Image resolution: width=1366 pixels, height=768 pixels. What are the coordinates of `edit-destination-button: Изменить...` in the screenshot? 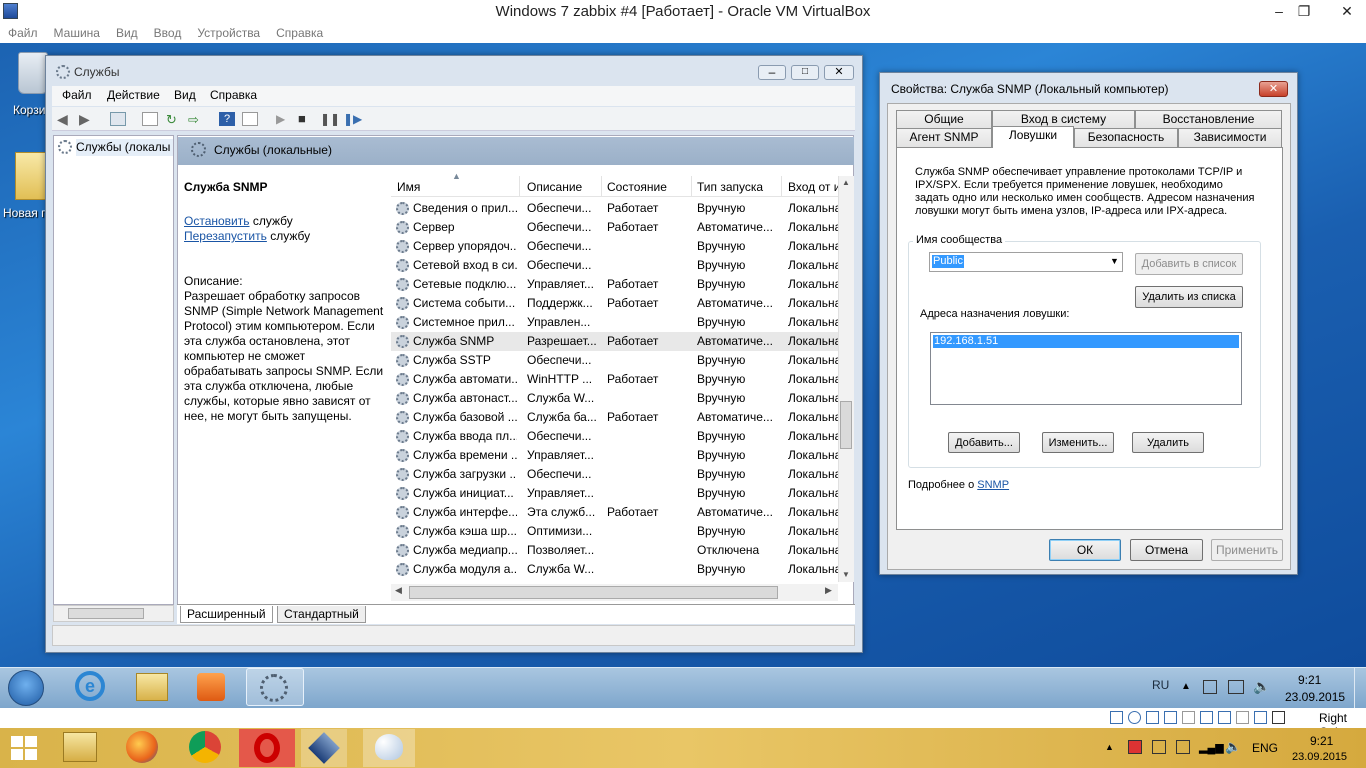 It's located at (1078, 442).